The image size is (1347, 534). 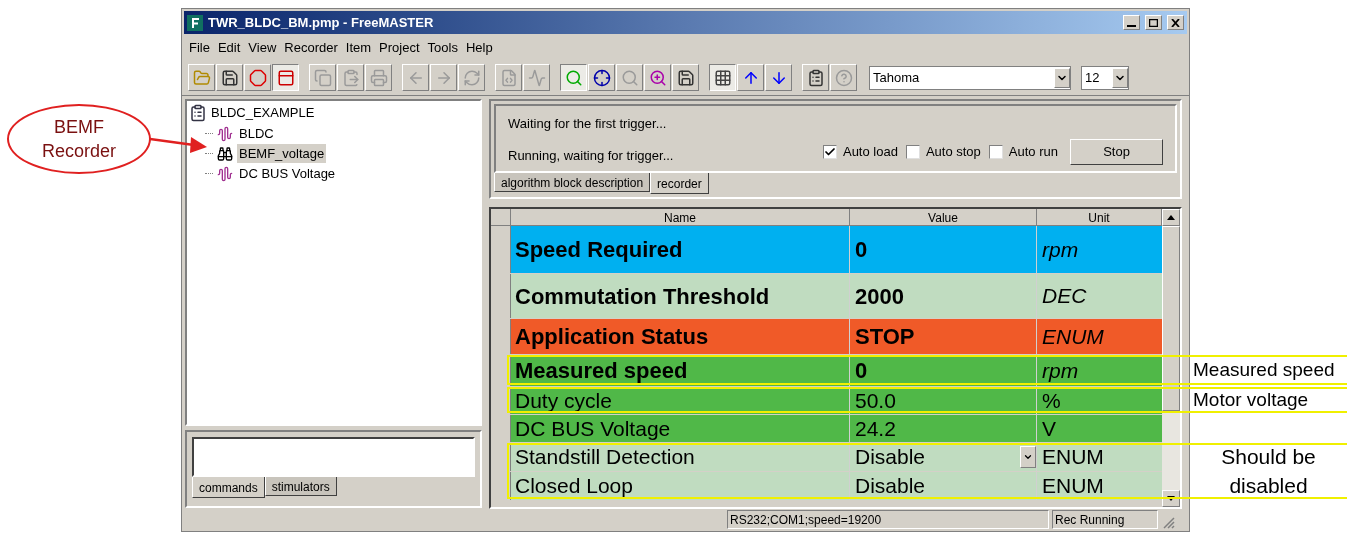 I want to click on project-icon, so click(x=198, y=112).